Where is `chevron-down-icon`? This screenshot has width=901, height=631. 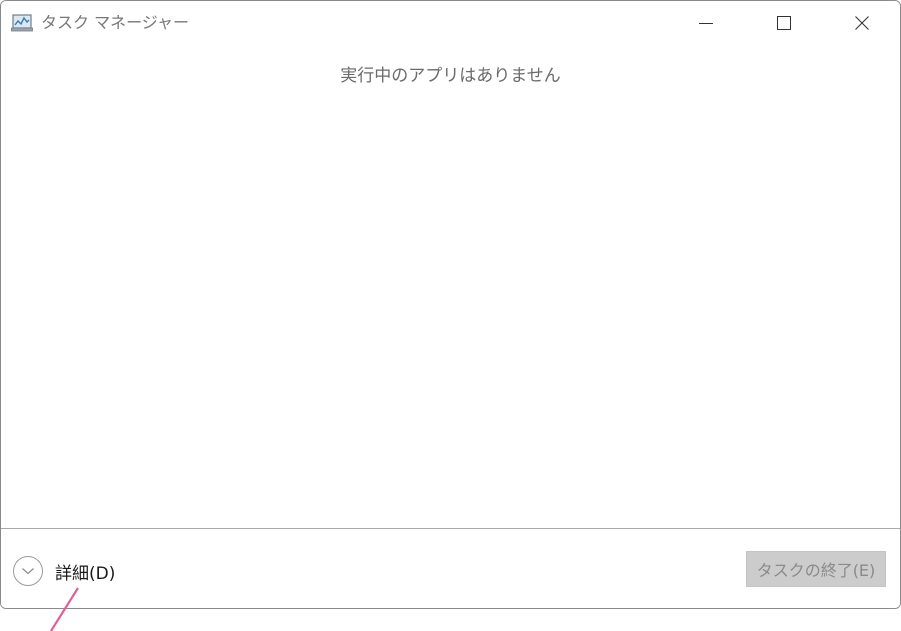
chevron-down-icon is located at coordinates (28, 571).